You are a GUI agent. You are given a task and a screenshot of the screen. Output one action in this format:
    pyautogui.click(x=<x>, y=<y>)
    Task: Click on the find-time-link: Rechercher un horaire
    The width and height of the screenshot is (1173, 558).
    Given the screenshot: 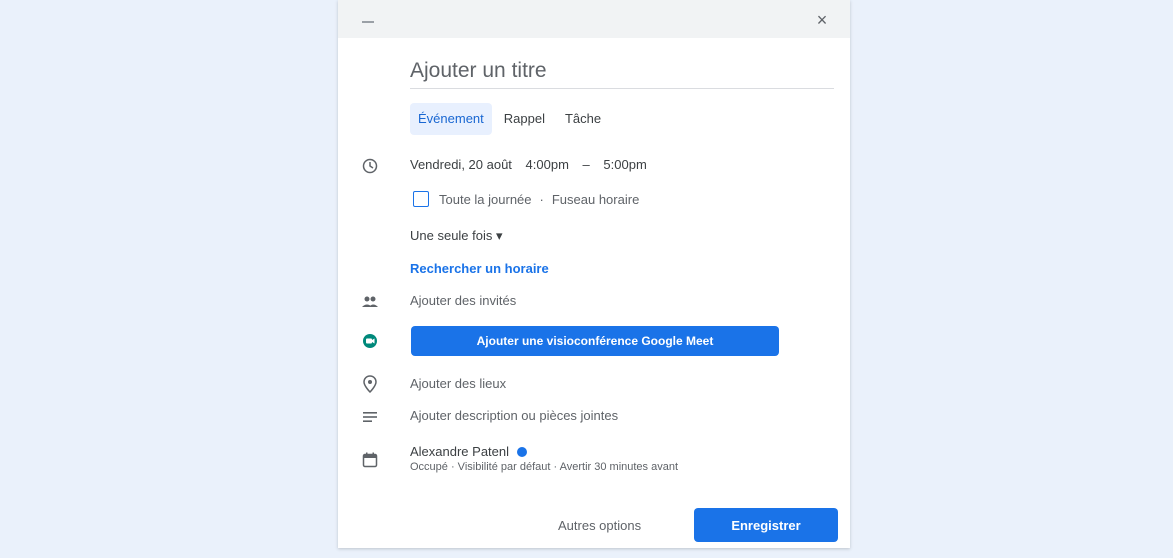 What is the action you would take?
    pyautogui.click(x=479, y=268)
    